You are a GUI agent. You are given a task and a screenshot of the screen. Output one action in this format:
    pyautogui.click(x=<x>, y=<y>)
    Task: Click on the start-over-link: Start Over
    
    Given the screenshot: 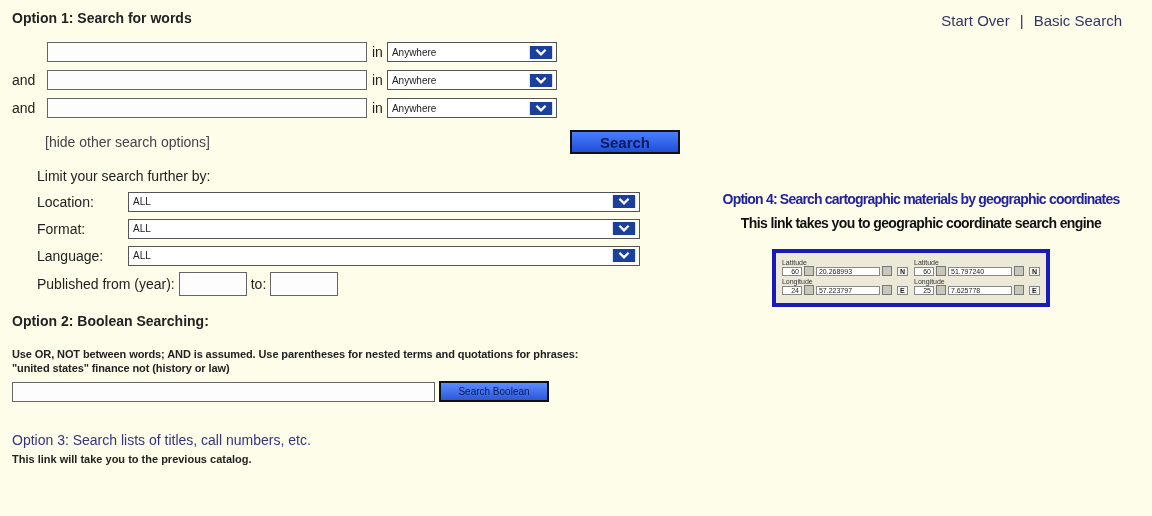 What is the action you would take?
    pyautogui.click(x=975, y=20)
    